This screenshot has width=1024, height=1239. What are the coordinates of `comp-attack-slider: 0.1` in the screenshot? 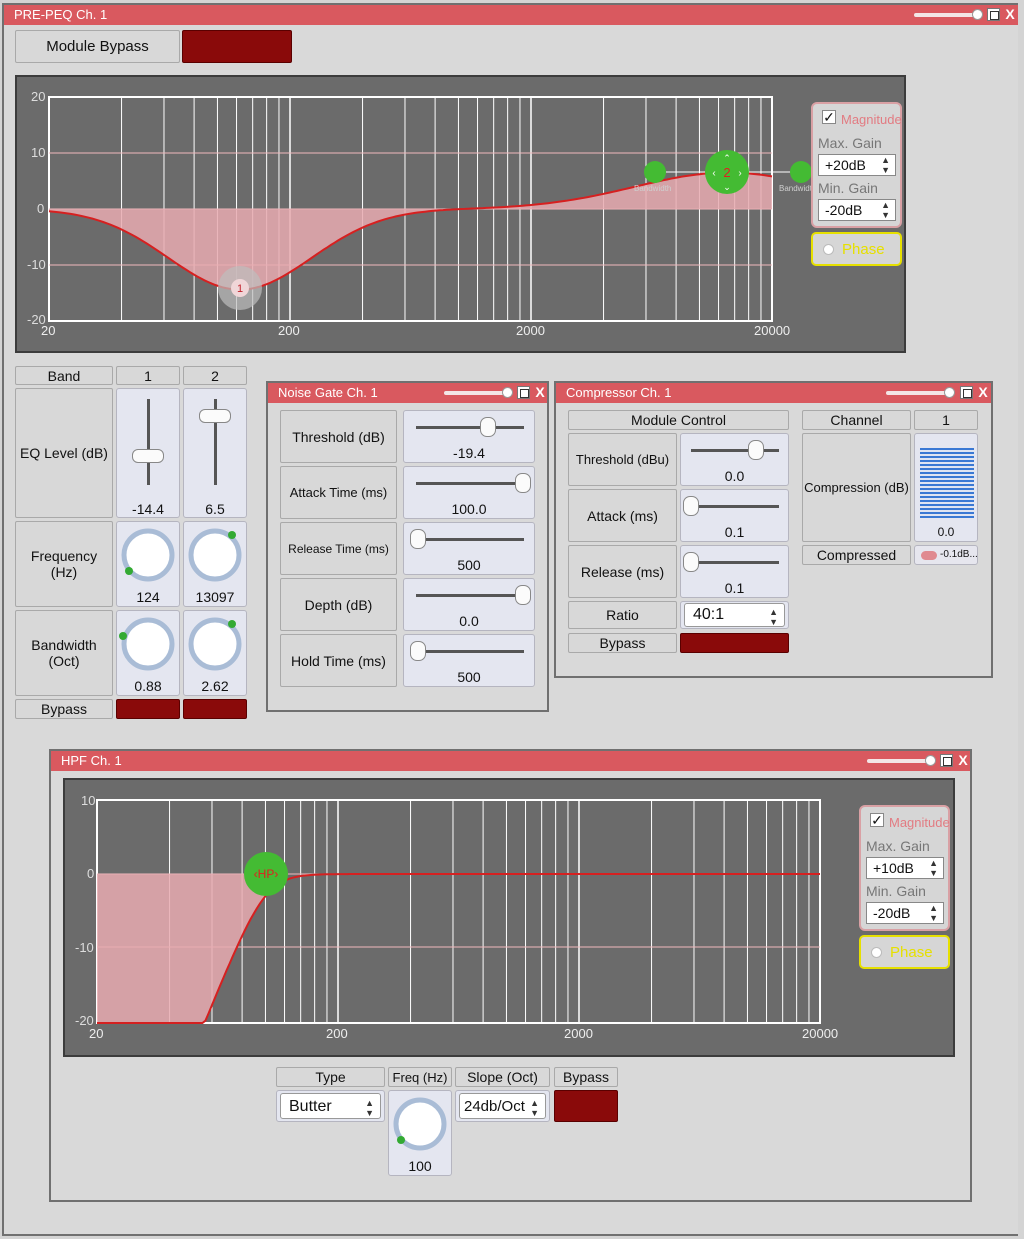 It's located at (734, 515).